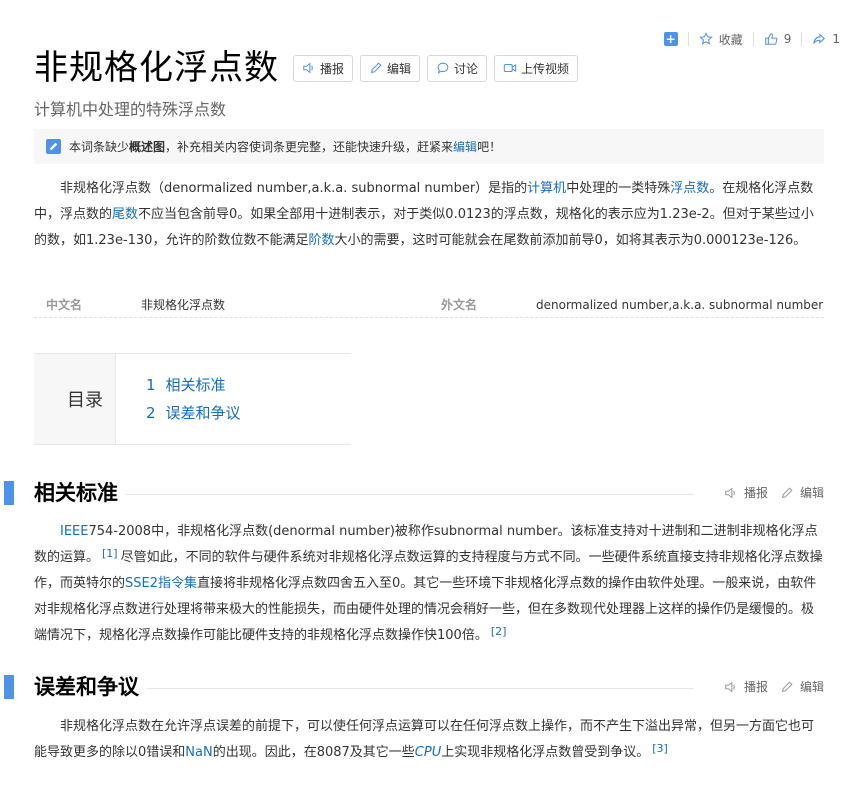 The image size is (850, 798). Describe the element at coordinates (465, 146) in the screenshot. I see `notice-edit-link: 编辑` at that location.